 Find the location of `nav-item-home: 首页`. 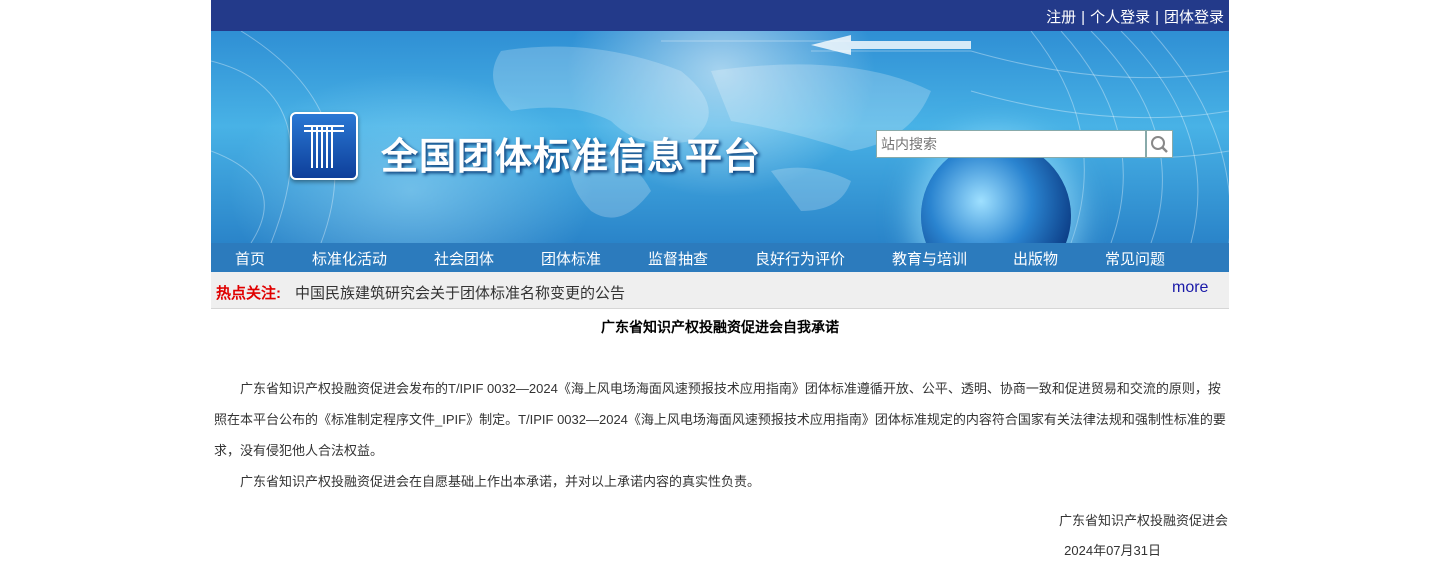

nav-item-home: 首页 is located at coordinates (250, 258).